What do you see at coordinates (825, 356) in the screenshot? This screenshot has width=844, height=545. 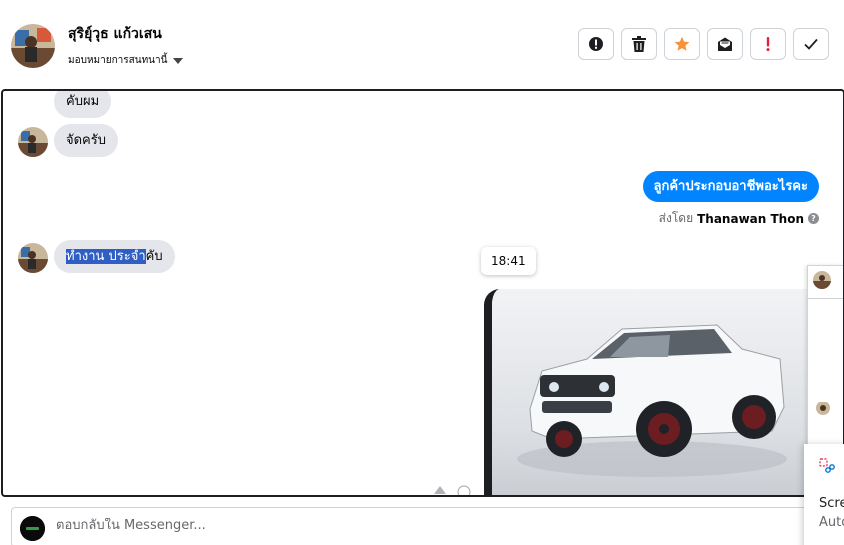 I see `preview-popup` at bounding box center [825, 356].